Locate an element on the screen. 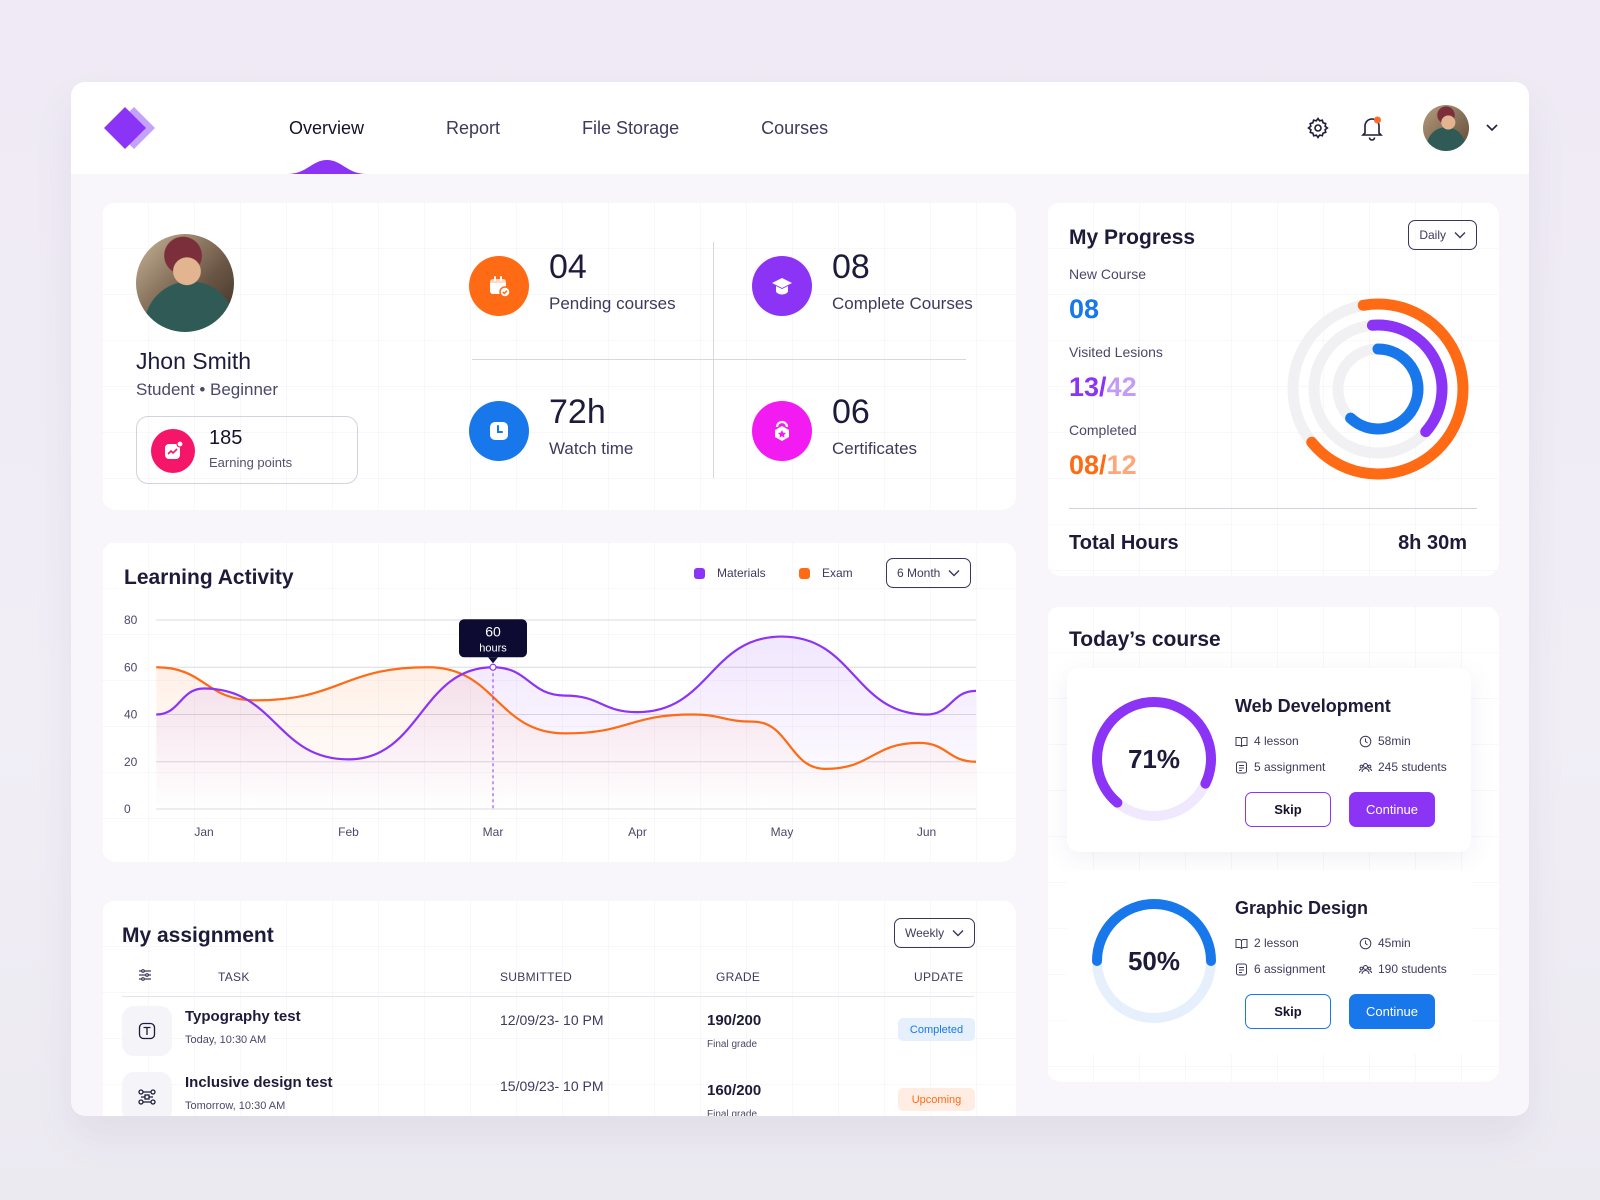  task-time: Tomorrow, 10:30 AM is located at coordinates (235, 1106).